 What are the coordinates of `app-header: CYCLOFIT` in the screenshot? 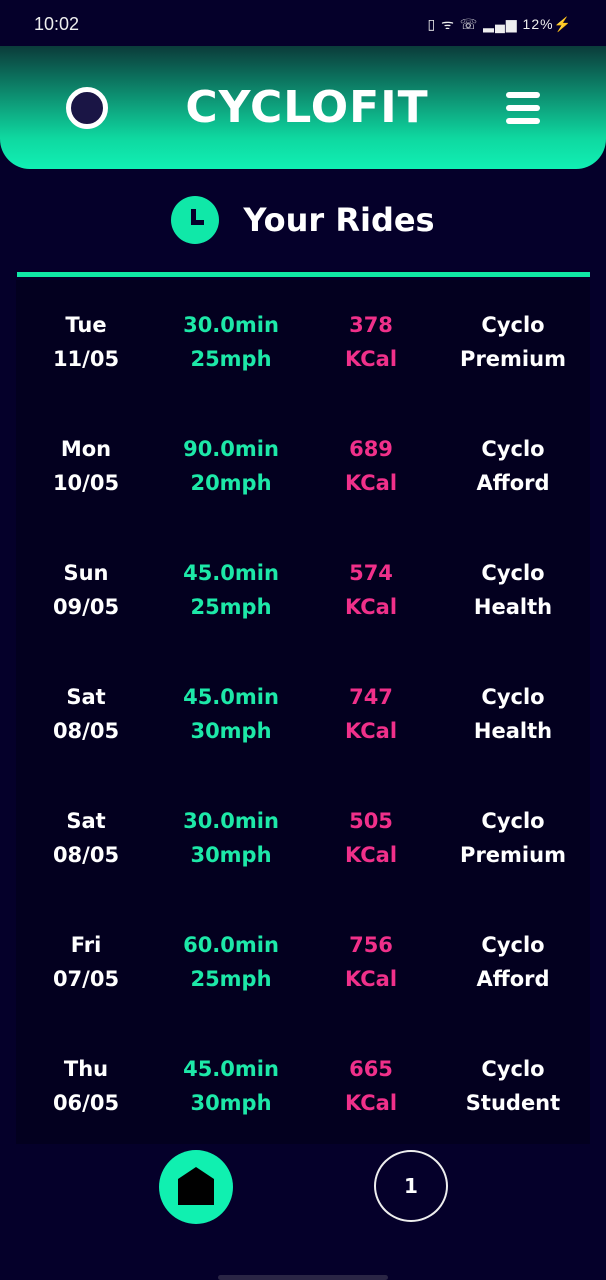 It's located at (303, 107).